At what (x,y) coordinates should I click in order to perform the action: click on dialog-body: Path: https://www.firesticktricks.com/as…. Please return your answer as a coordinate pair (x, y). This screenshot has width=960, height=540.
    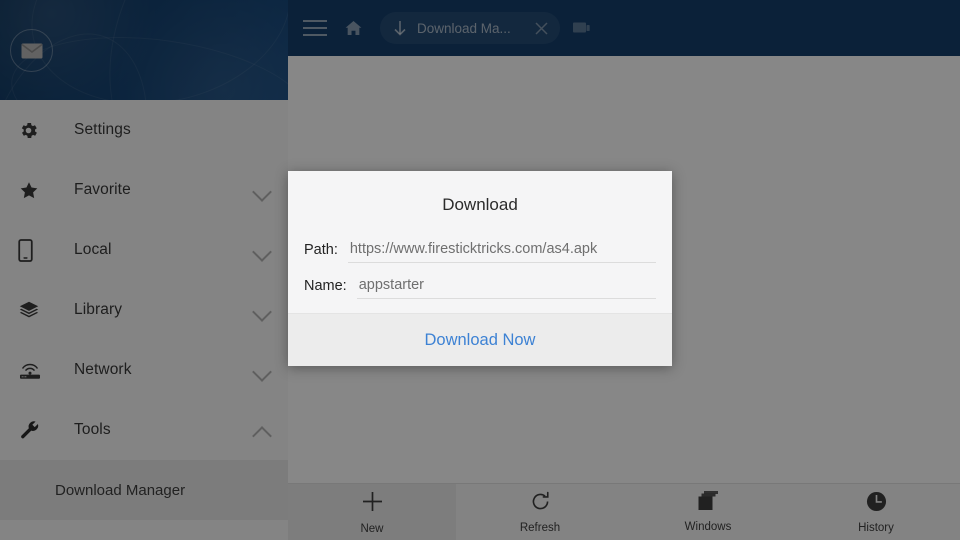
    Looking at the image, I should click on (480, 266).